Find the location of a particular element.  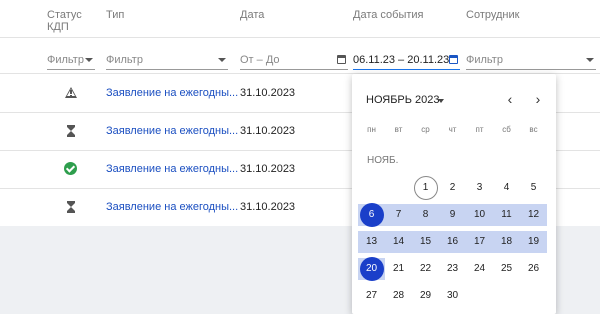

calendar-day-23: 23 is located at coordinates (452, 269).